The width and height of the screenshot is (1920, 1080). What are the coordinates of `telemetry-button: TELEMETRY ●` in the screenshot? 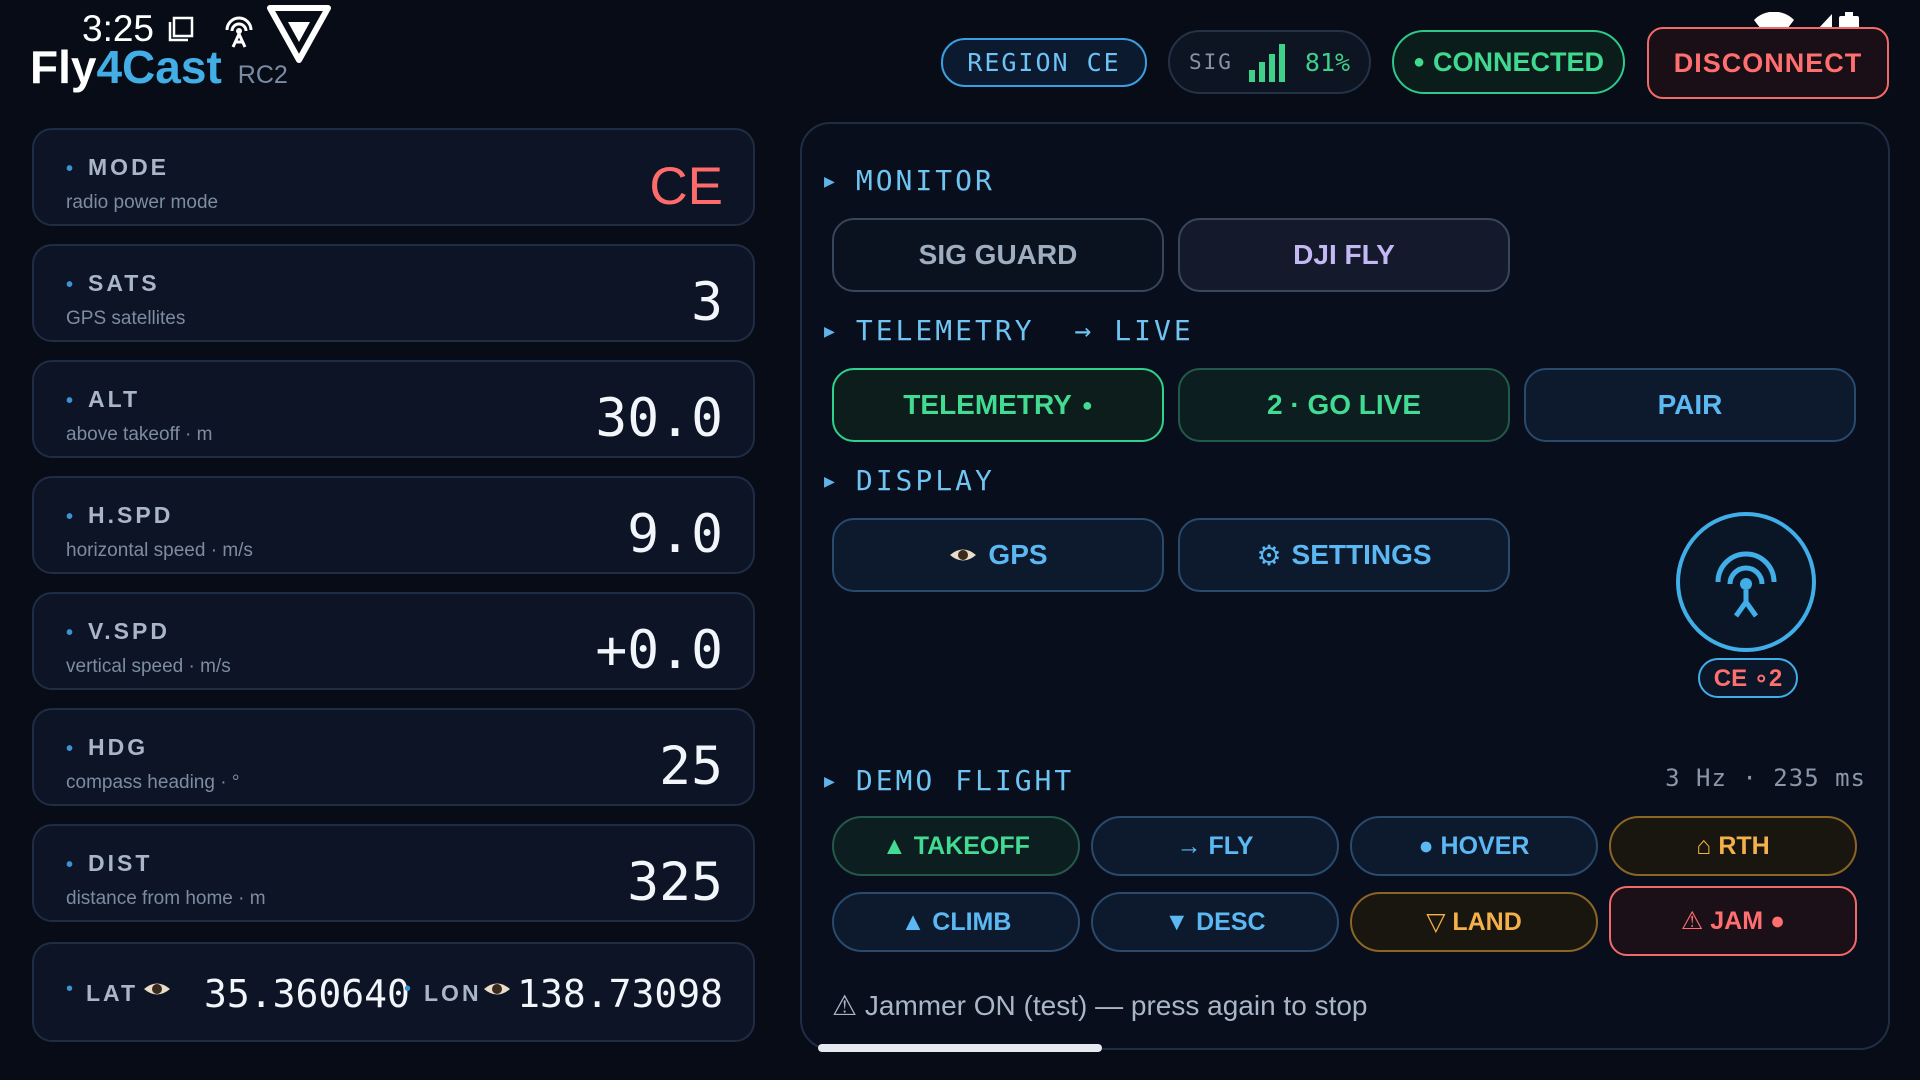 It's located at (998, 405).